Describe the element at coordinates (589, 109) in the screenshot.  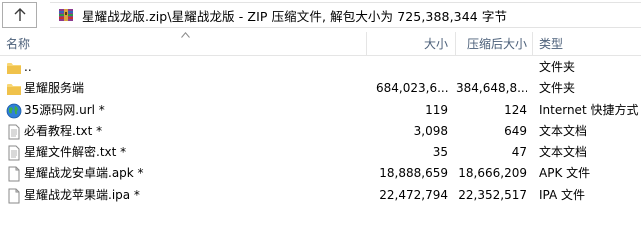
I see `file-type: Internet 快捷方式` at that location.